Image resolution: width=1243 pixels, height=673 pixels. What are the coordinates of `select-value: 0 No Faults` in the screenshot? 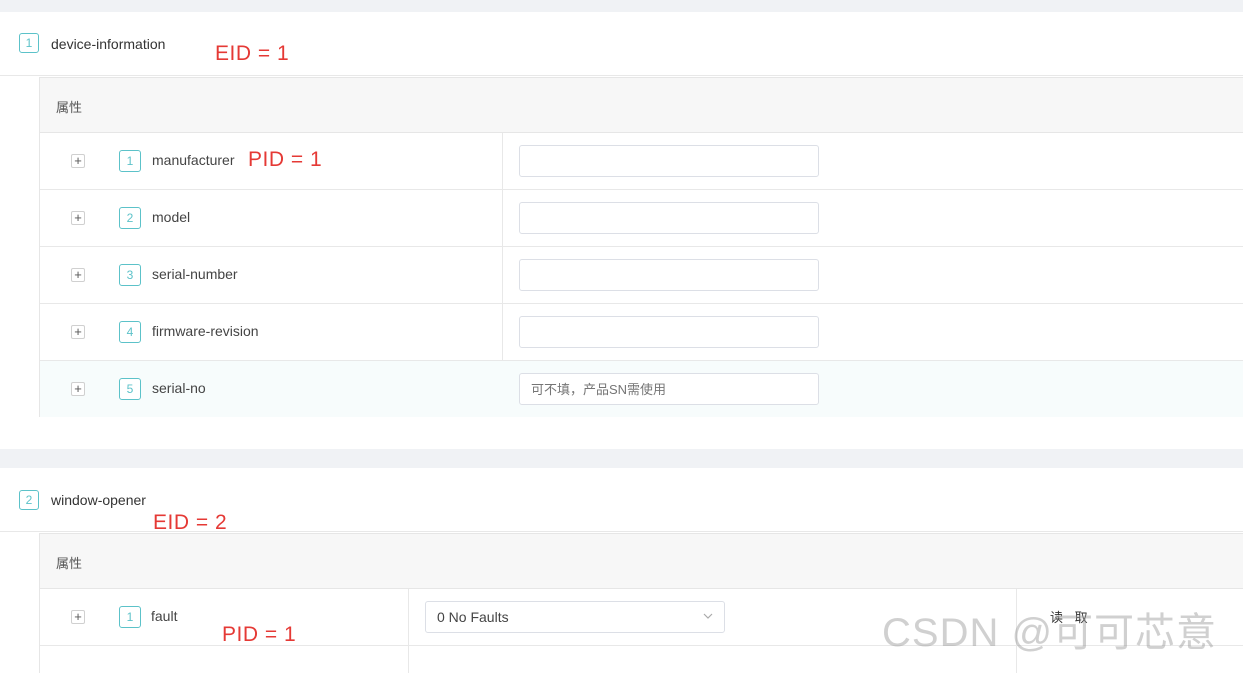 It's located at (473, 617).